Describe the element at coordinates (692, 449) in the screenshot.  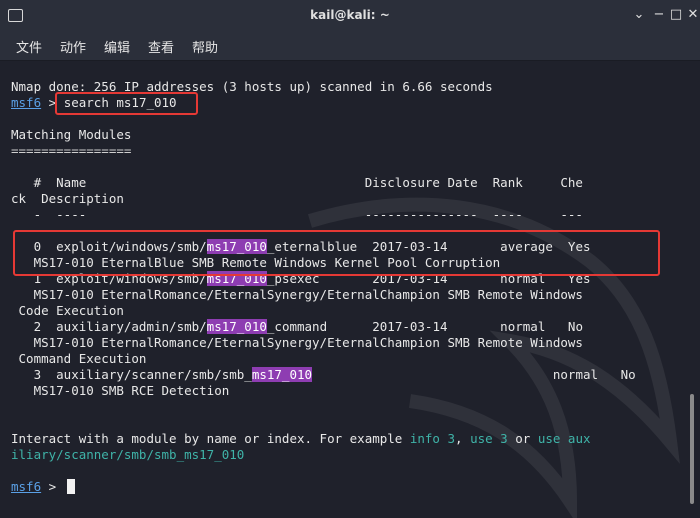
I see `scrollbar` at that location.